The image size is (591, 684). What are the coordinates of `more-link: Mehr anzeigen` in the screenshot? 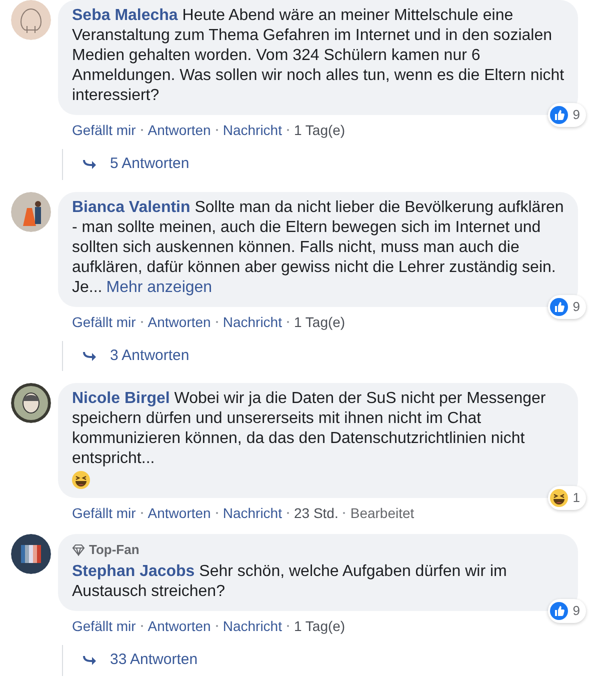 It's located at (159, 288).